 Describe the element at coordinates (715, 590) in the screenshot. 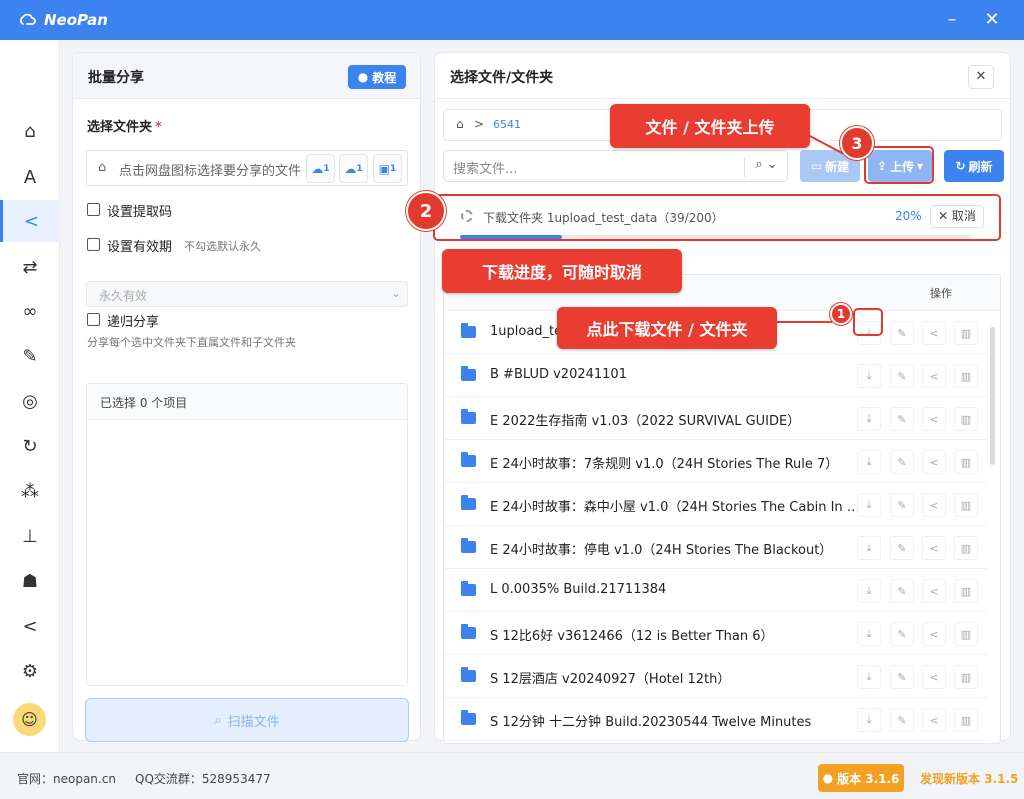

I see `table-row: L 0.0035% Build.21711384 ⤓ ✎ < ▥` at that location.